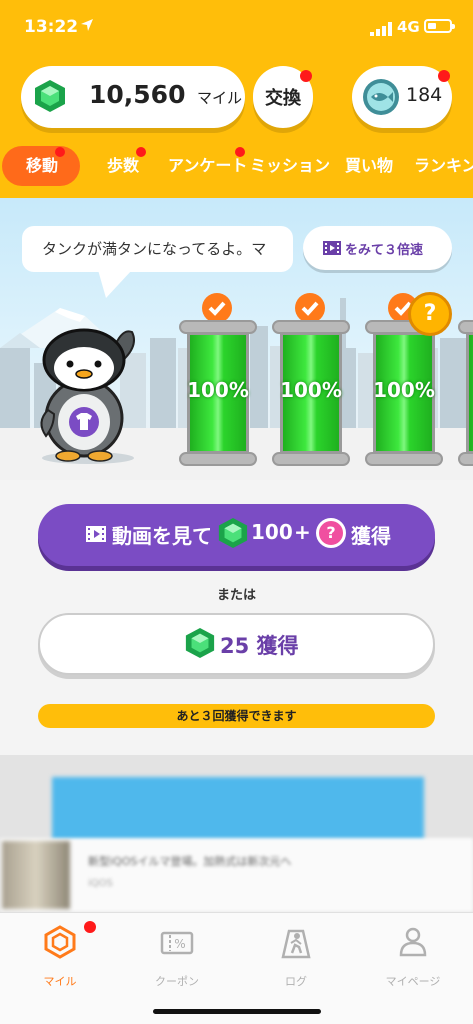 This screenshot has height=1024, width=473. I want to click on user-icon, so click(413, 942).